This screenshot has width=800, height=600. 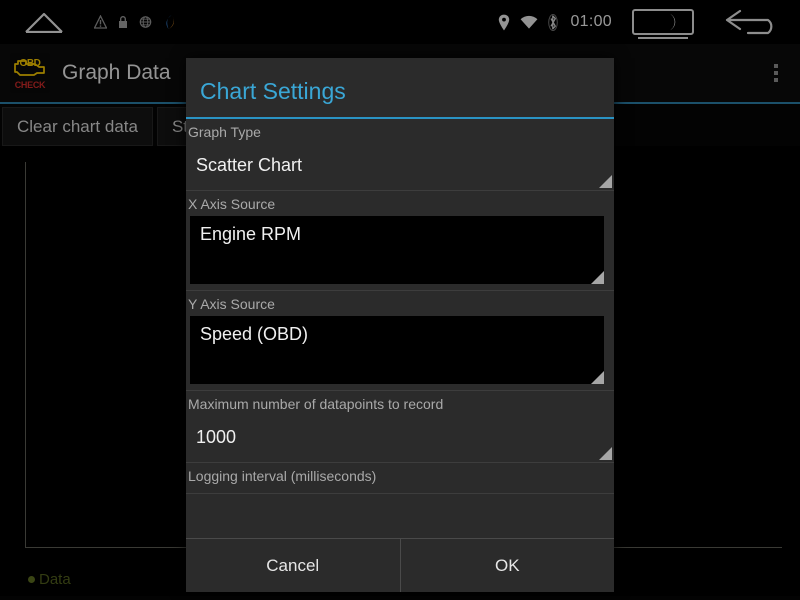 I want to click on dialog-button-bar: Cancel OK, so click(x=400, y=565).